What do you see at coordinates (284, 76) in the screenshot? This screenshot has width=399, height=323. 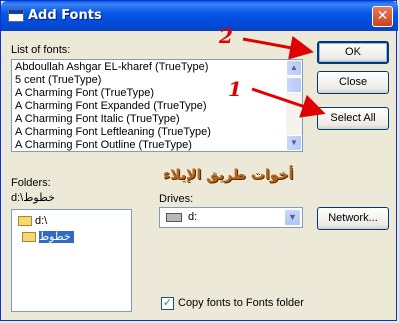 I see `annotation-arrows` at bounding box center [284, 76].